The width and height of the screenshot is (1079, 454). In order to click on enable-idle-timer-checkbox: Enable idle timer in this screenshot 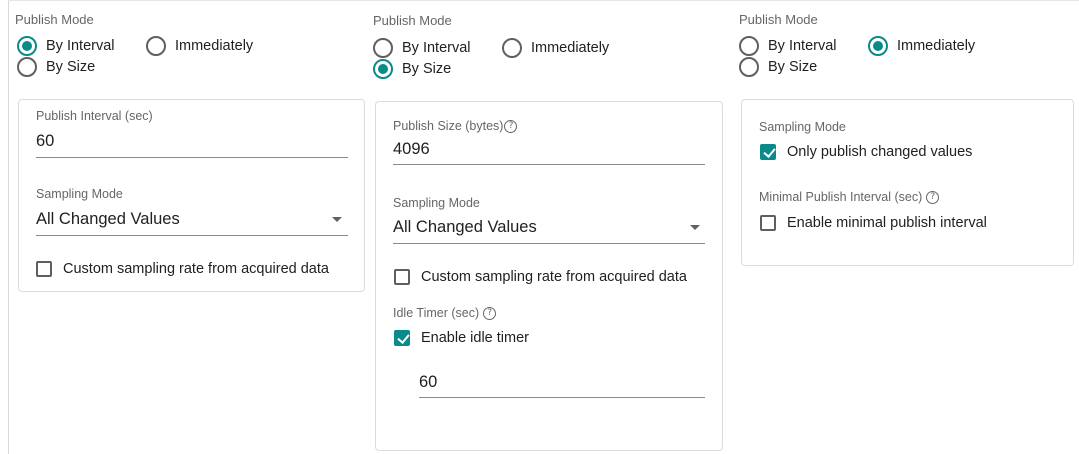, I will do `click(461, 338)`.